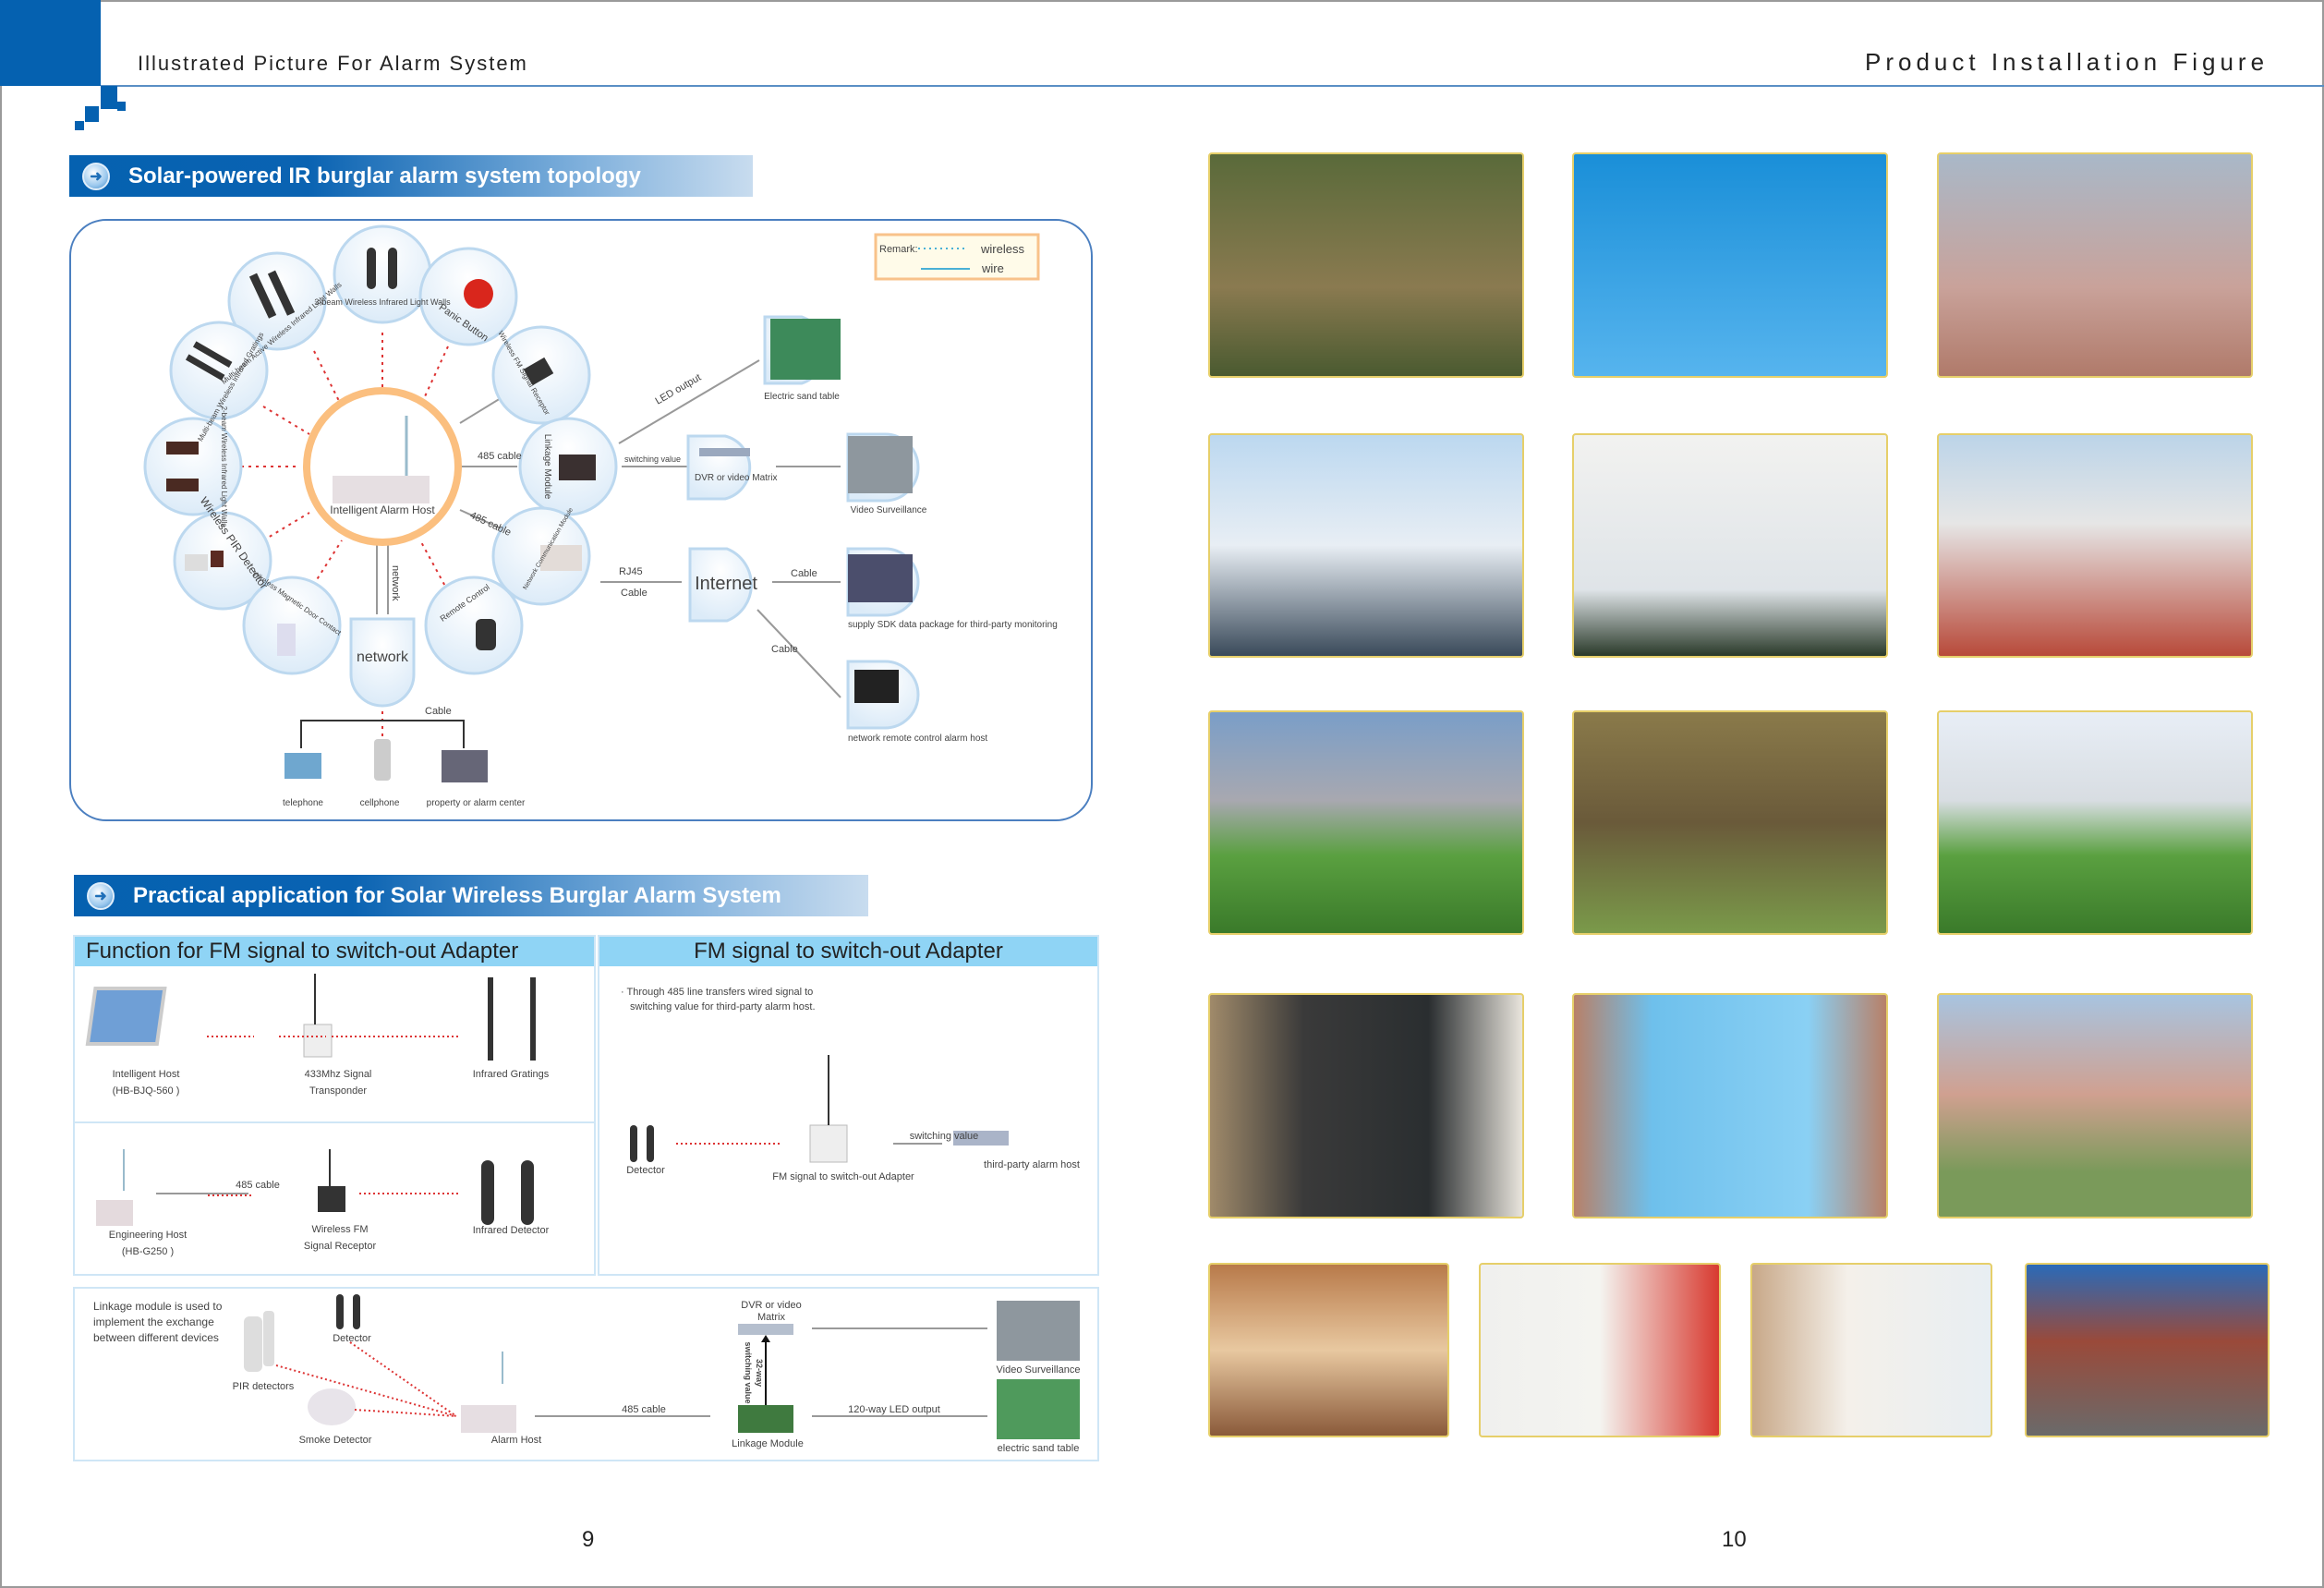  Describe the element at coordinates (264, 1386) in the screenshot. I see `svg-text: PIR detectors` at that location.